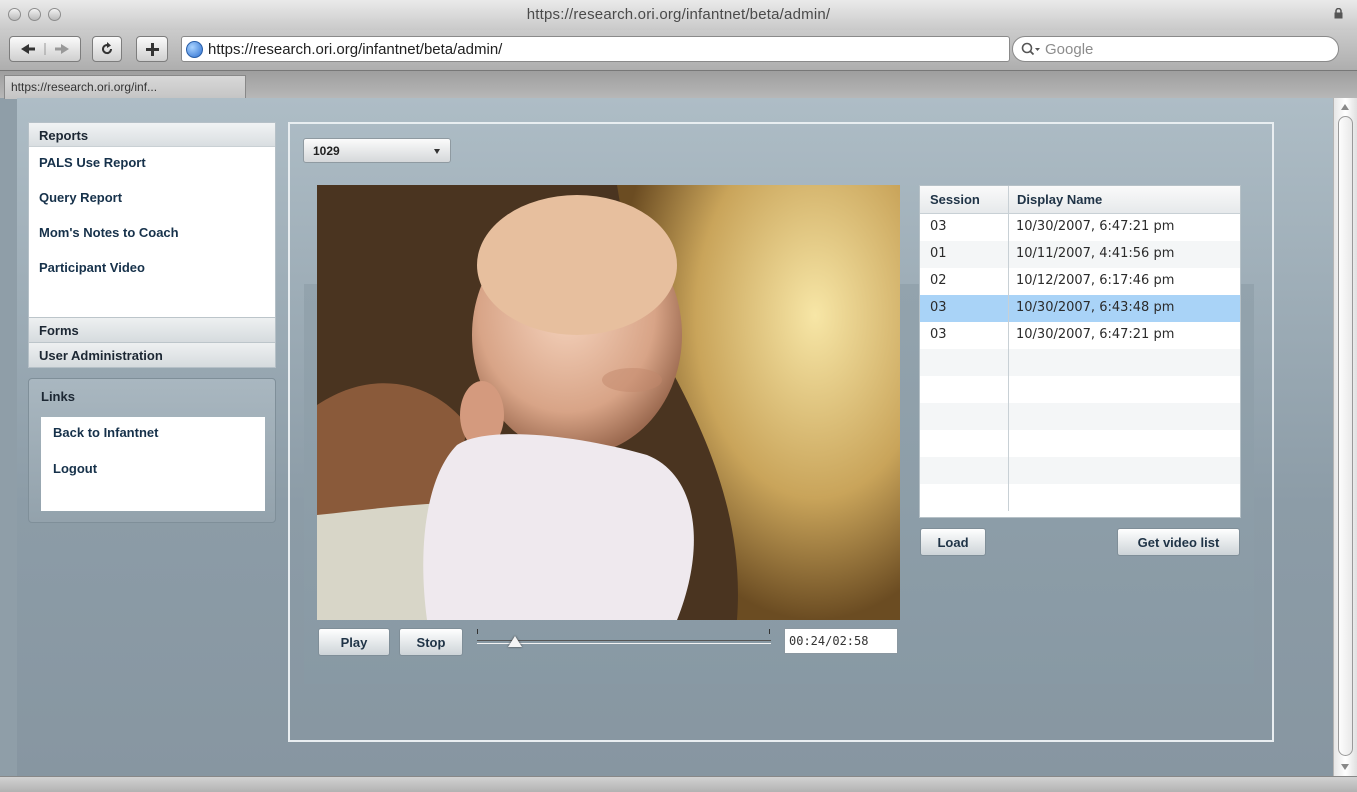  What do you see at coordinates (152, 205) in the screenshot?
I see `nav-item-query-report: Query Report` at bounding box center [152, 205].